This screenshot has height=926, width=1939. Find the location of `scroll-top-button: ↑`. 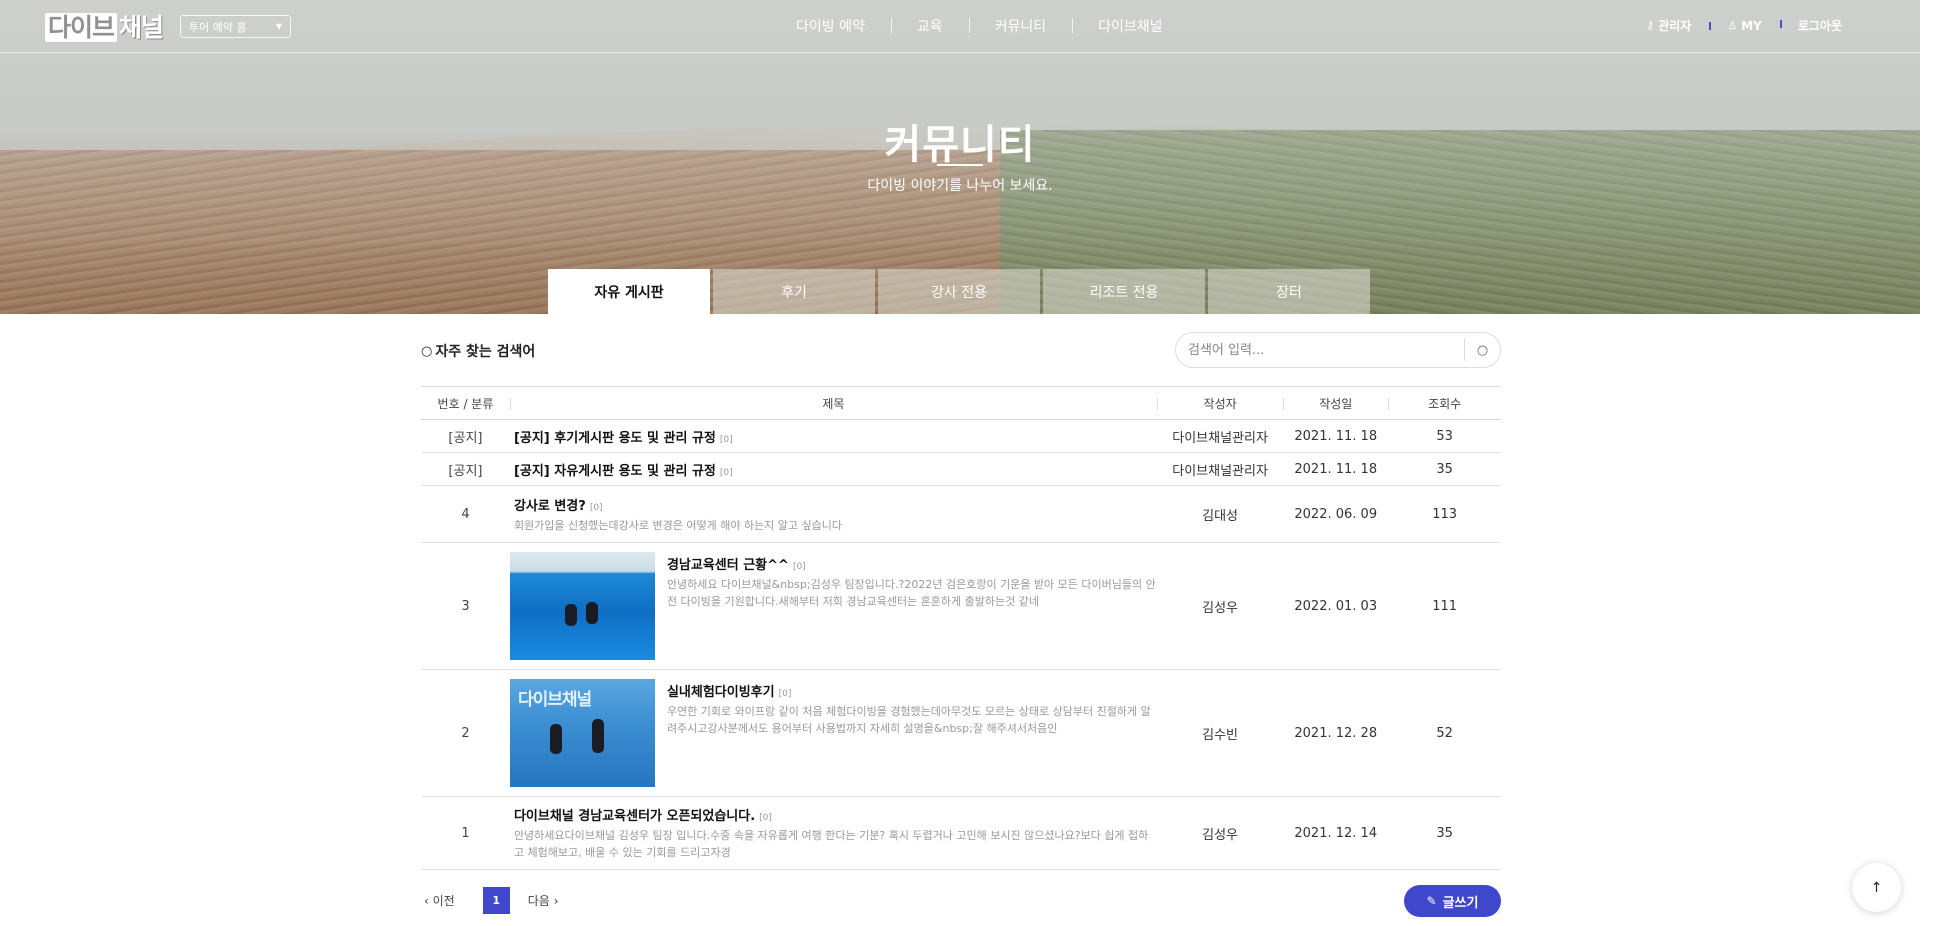

scroll-top-button: ↑ is located at coordinates (1876, 887).